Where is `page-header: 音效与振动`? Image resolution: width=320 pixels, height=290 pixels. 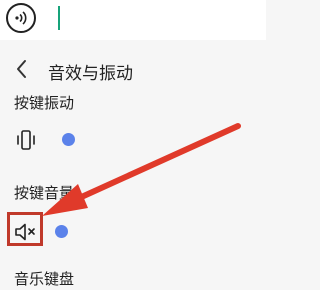 page-header: 音效与振动 is located at coordinates (133, 70).